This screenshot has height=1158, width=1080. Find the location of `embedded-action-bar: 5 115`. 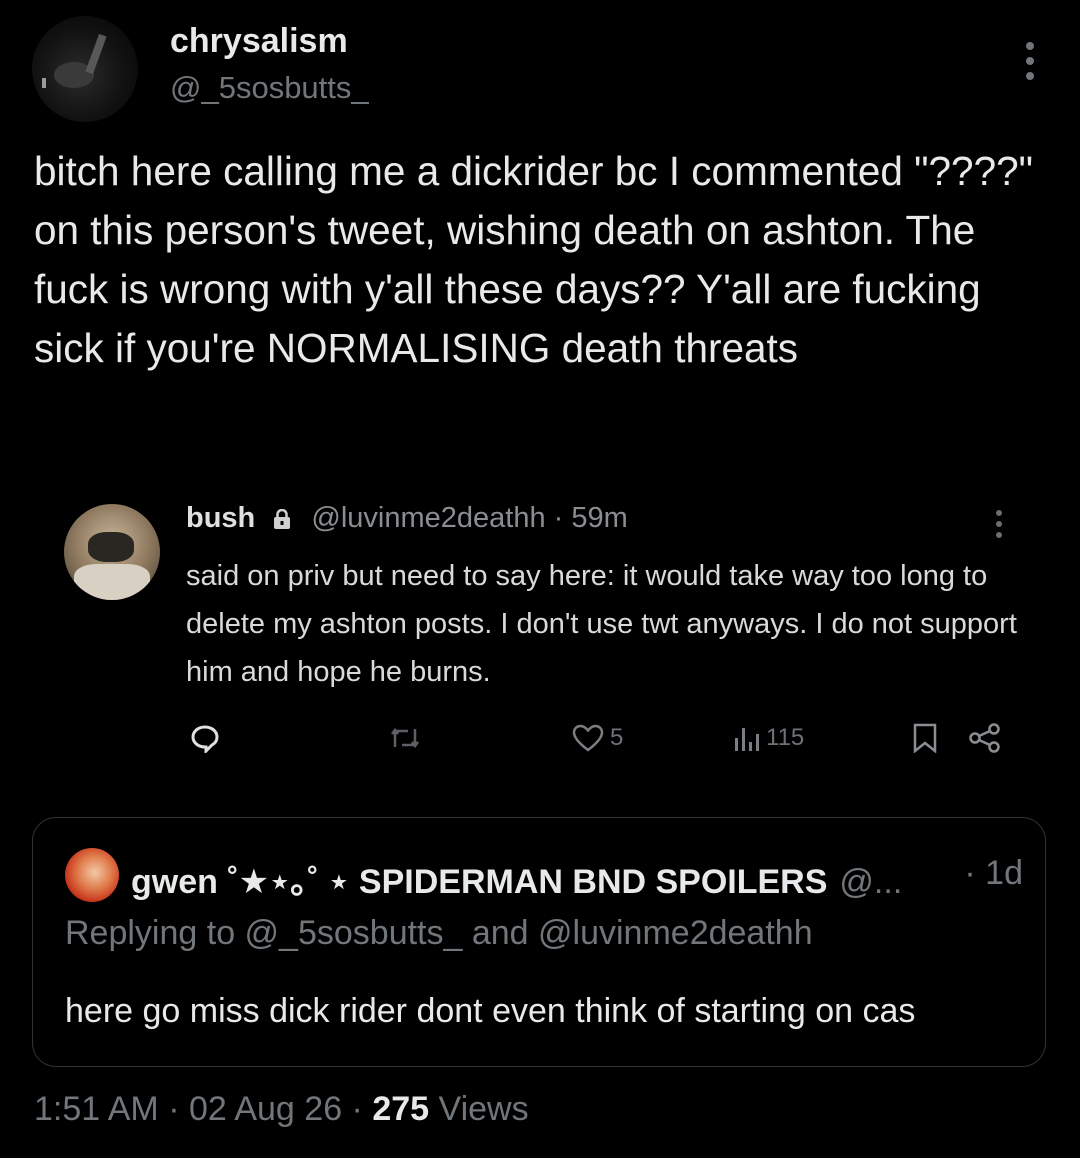

embedded-action-bar: 5 115 is located at coordinates (600, 738).